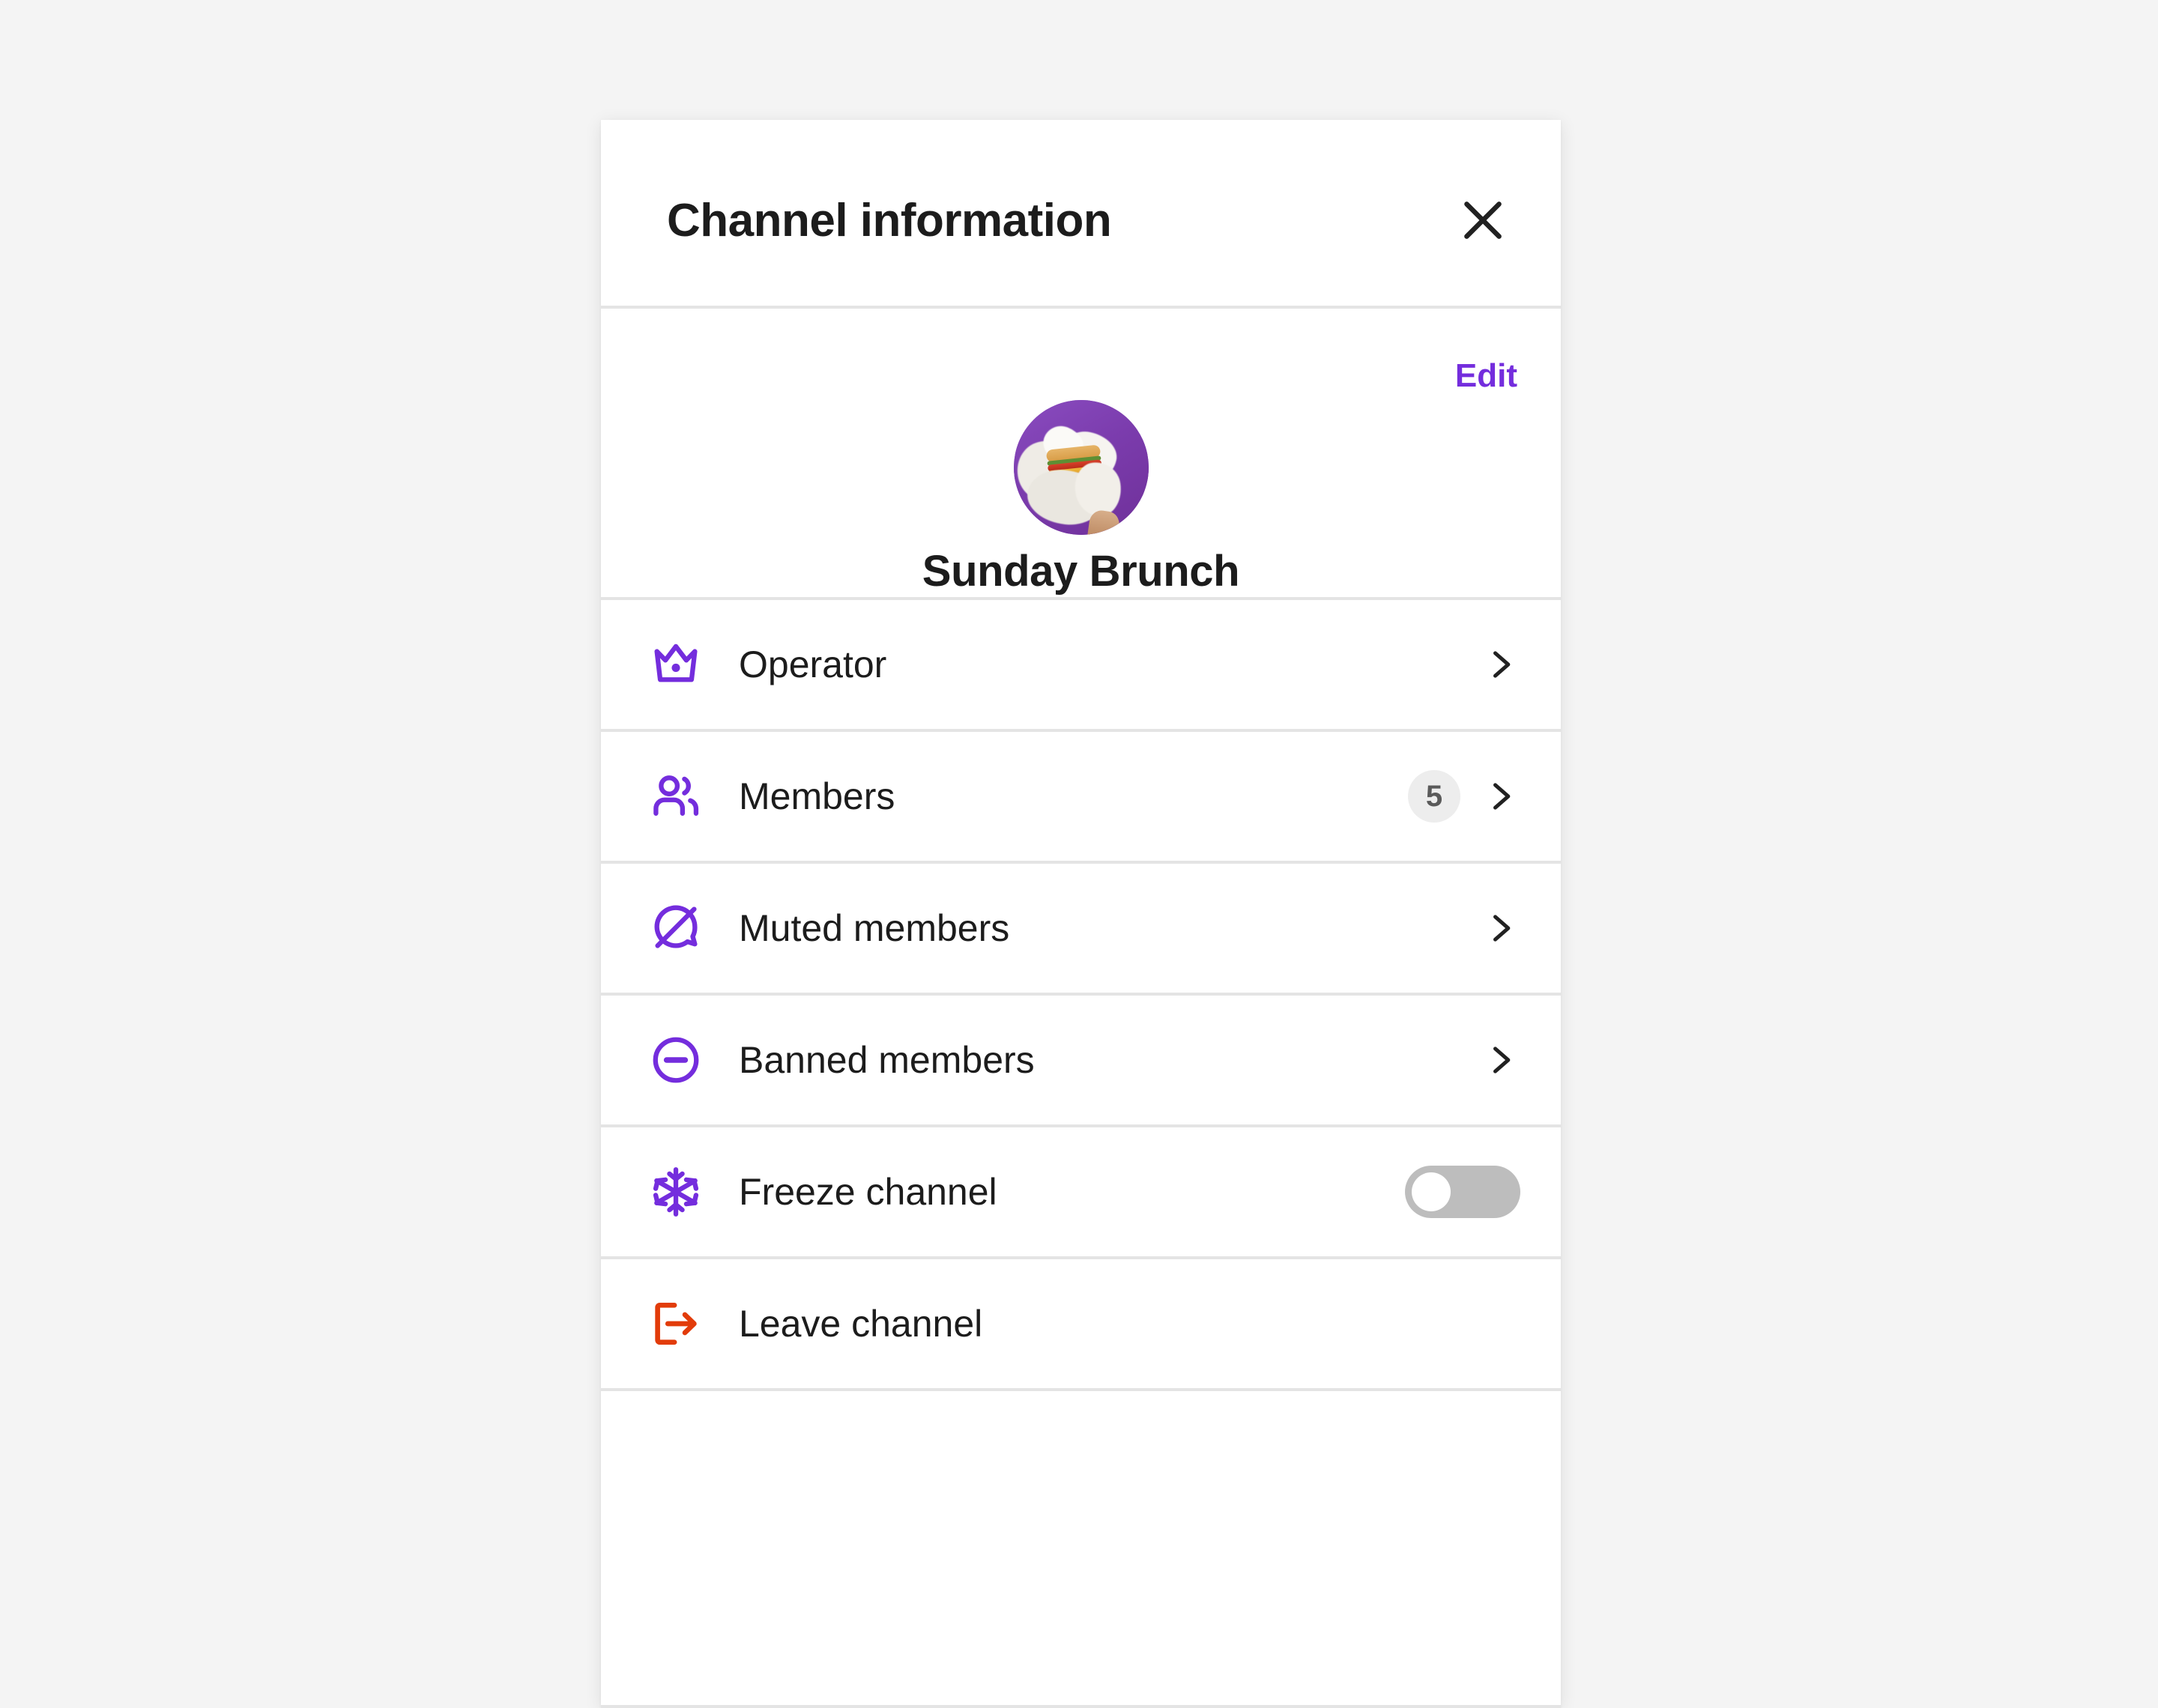  What do you see at coordinates (1464, 796) in the screenshot?
I see `row-accessory: 5` at bounding box center [1464, 796].